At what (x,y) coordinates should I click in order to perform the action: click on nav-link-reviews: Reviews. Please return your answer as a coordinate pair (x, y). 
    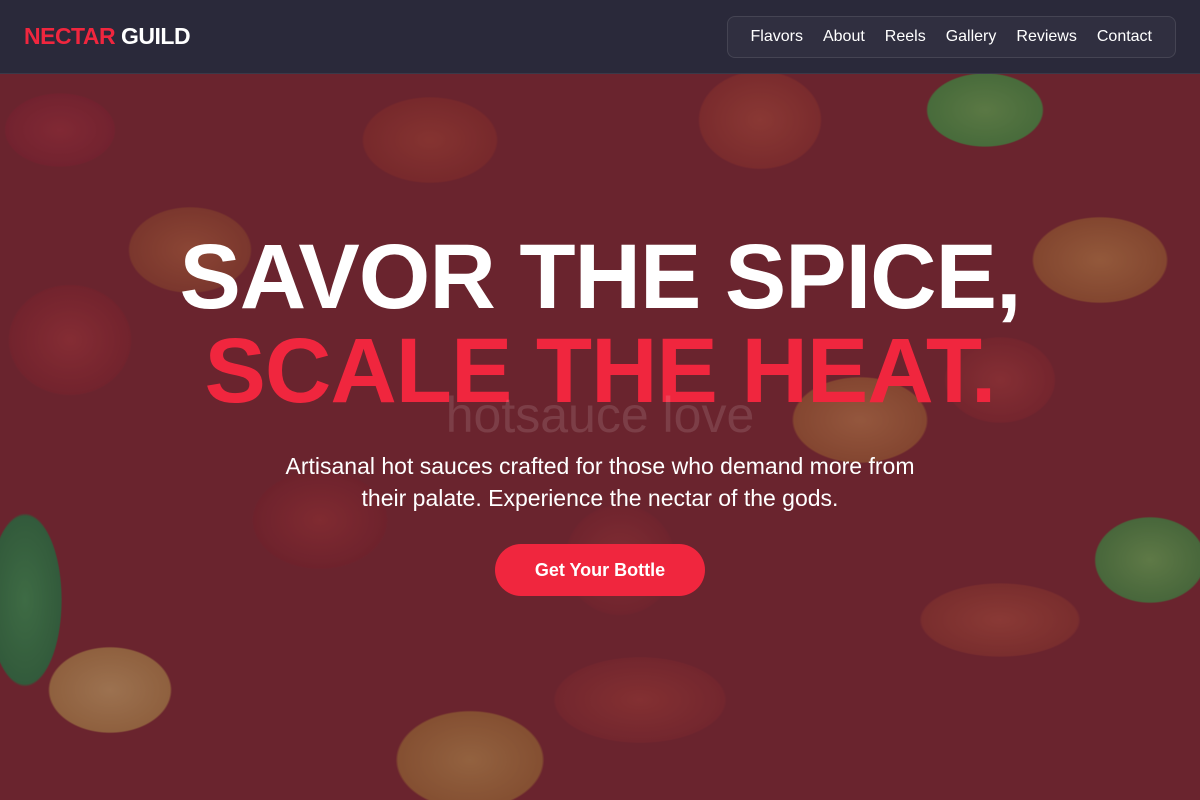
    Looking at the image, I should click on (1046, 37).